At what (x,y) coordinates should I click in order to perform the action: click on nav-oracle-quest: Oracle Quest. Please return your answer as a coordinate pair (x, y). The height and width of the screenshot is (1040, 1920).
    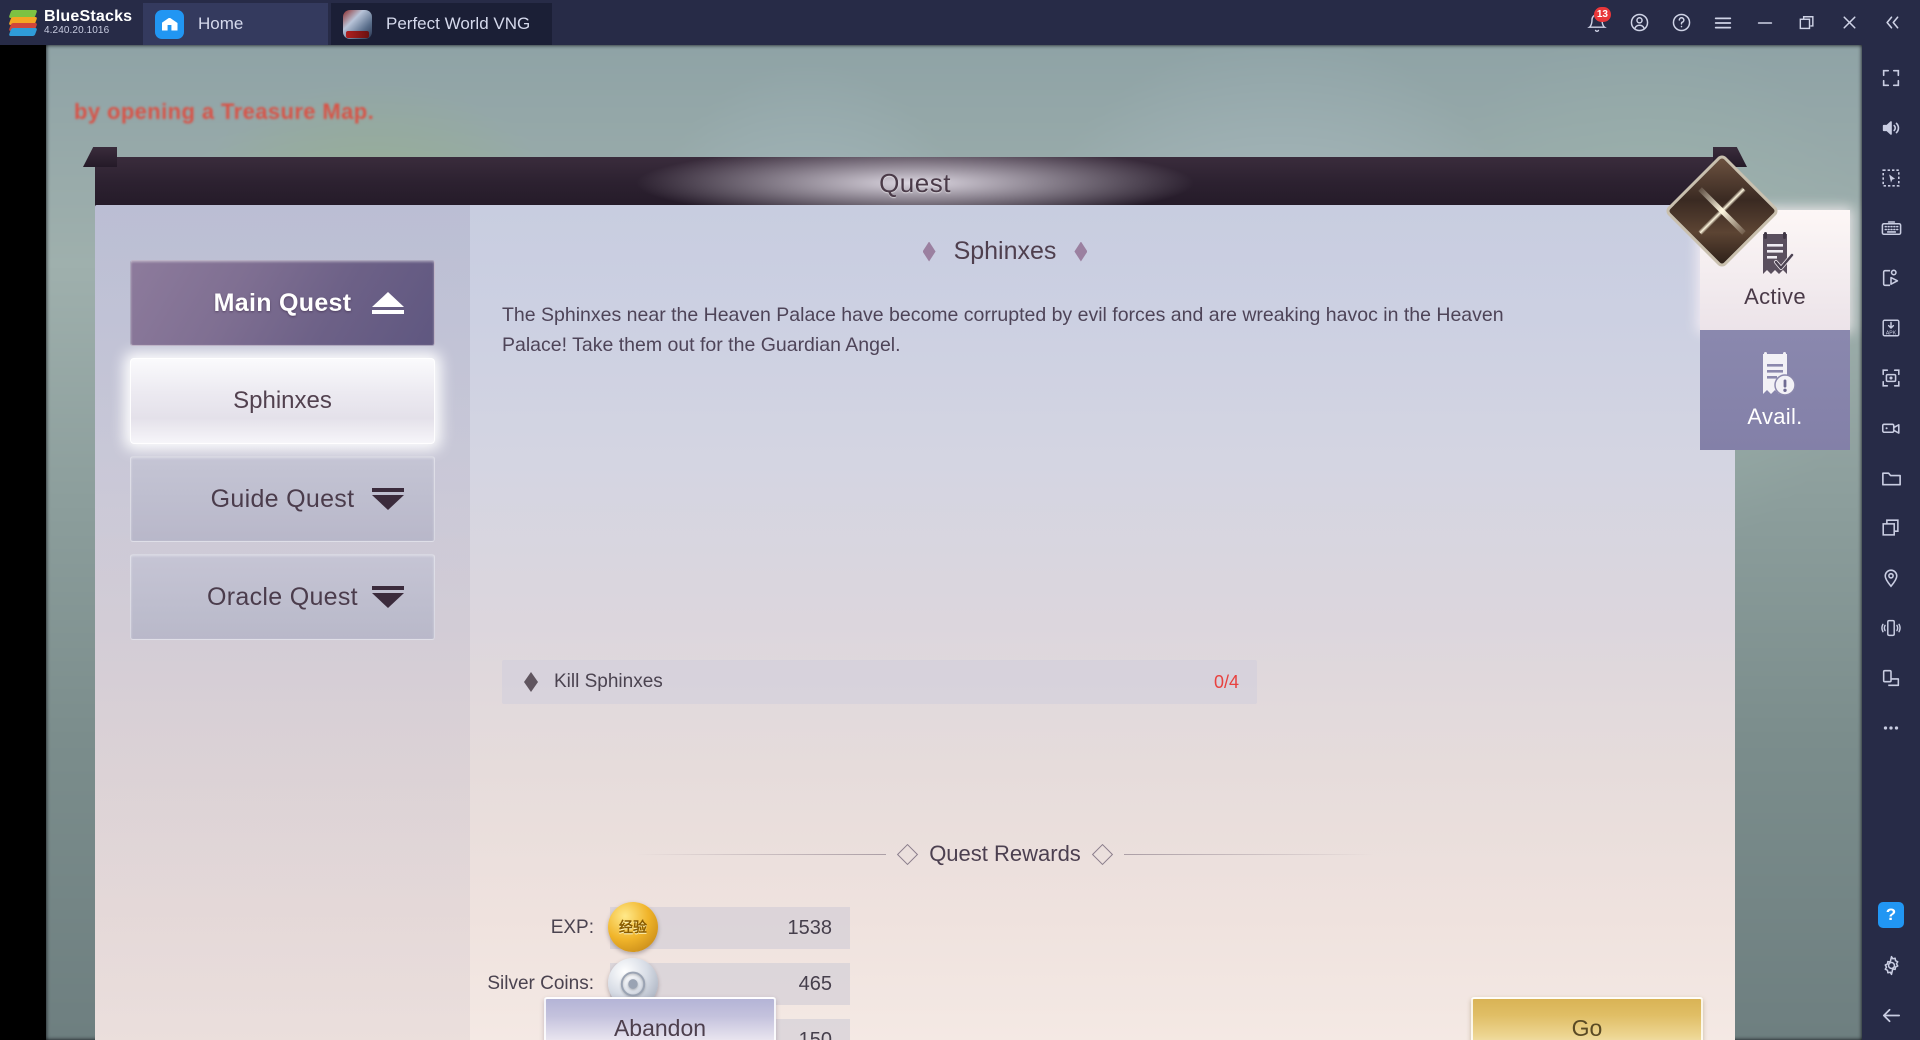
    Looking at the image, I should click on (282, 597).